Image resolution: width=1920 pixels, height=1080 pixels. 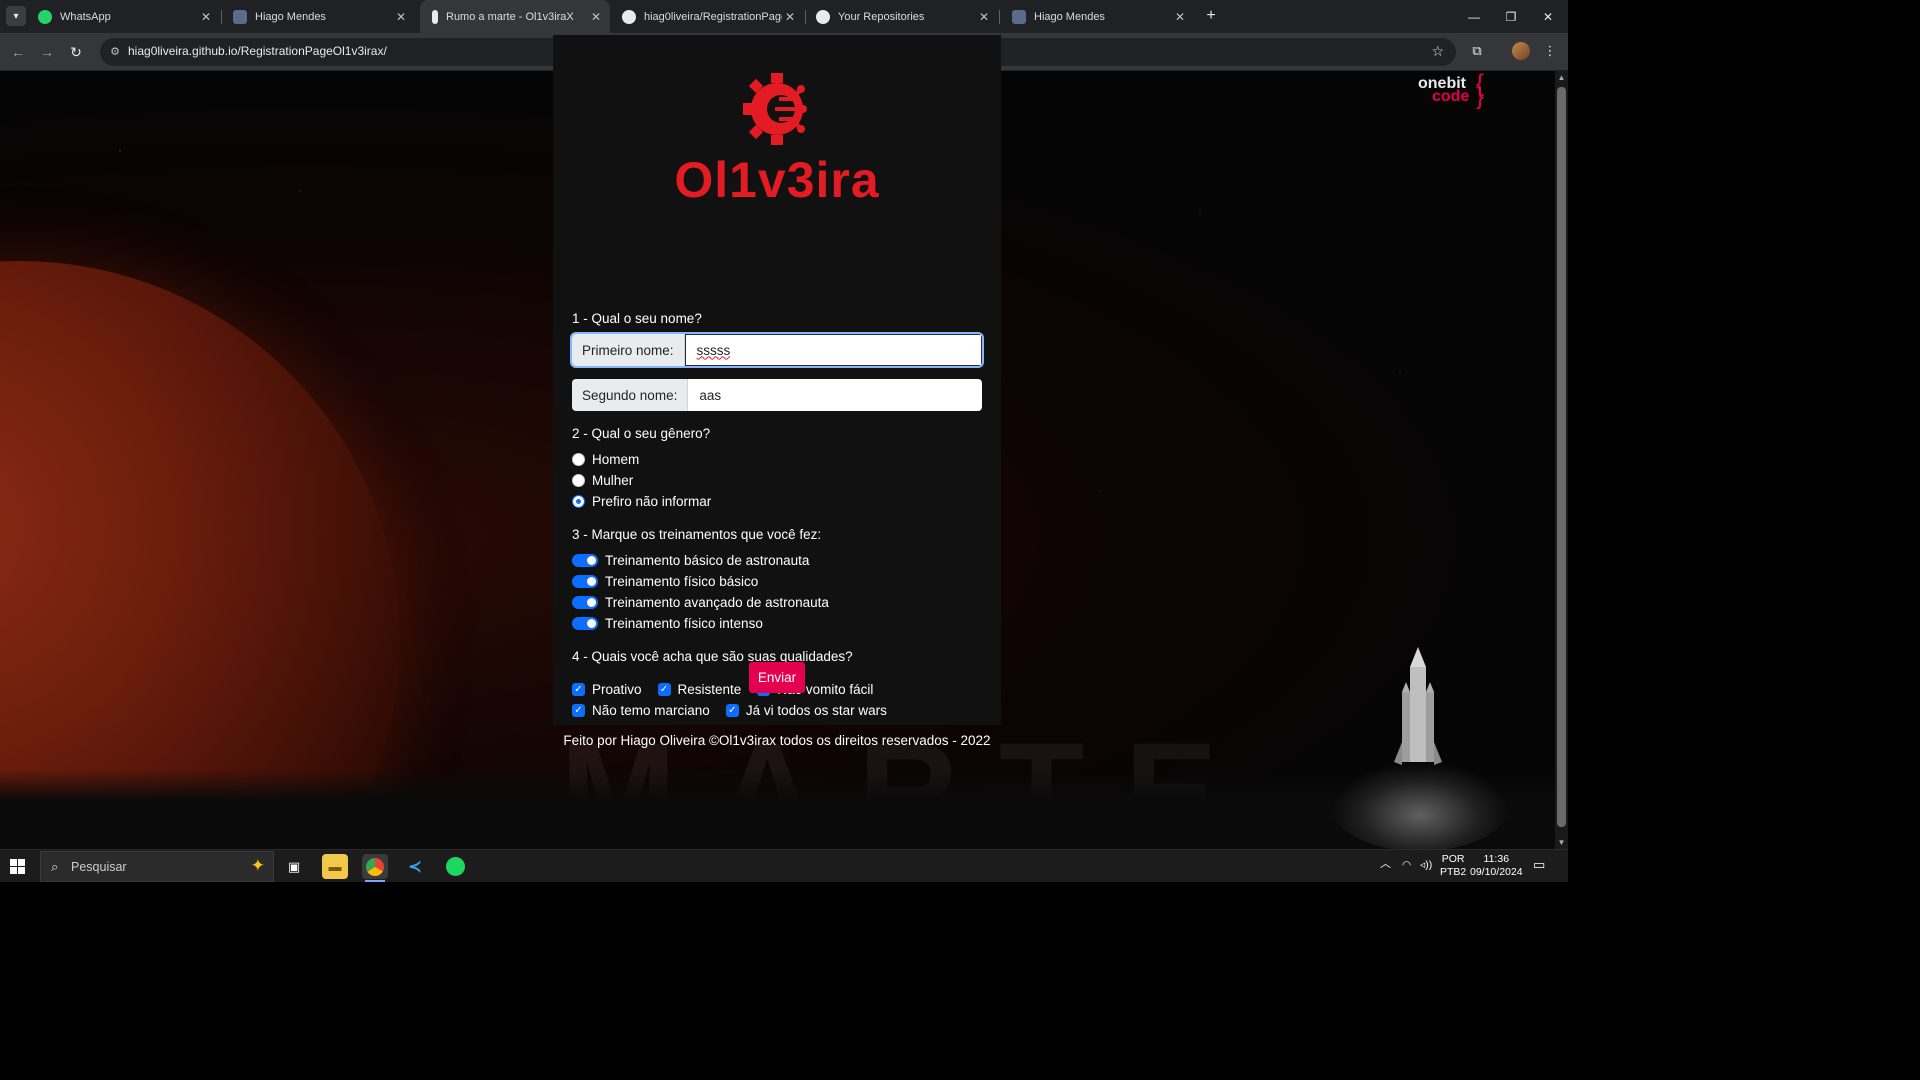 I want to click on extensions-icon: ⧉, so click(x=1477, y=51).